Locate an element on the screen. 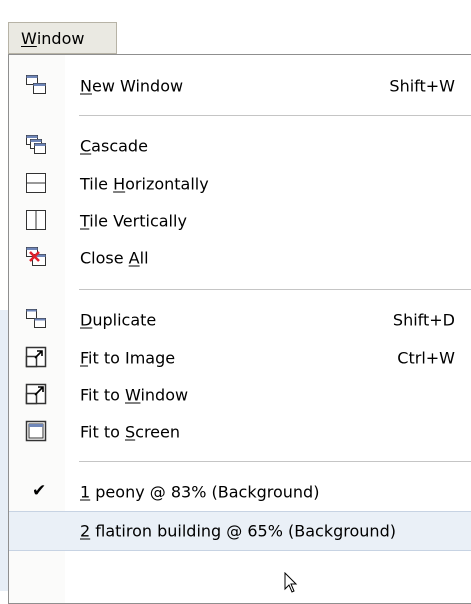 Image resolution: width=471 pixels, height=604 pixels. menu-item-fit-to-image: Fit to Image Ctrl+W is located at coordinates (240, 357).